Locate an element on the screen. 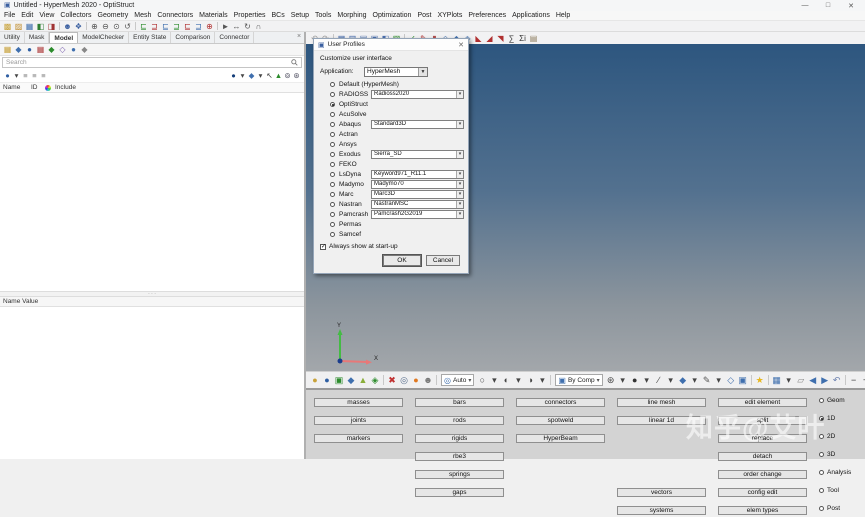 This screenshot has height=517, width=865. component-view-icon: ◆ is located at coordinates (18, 49).